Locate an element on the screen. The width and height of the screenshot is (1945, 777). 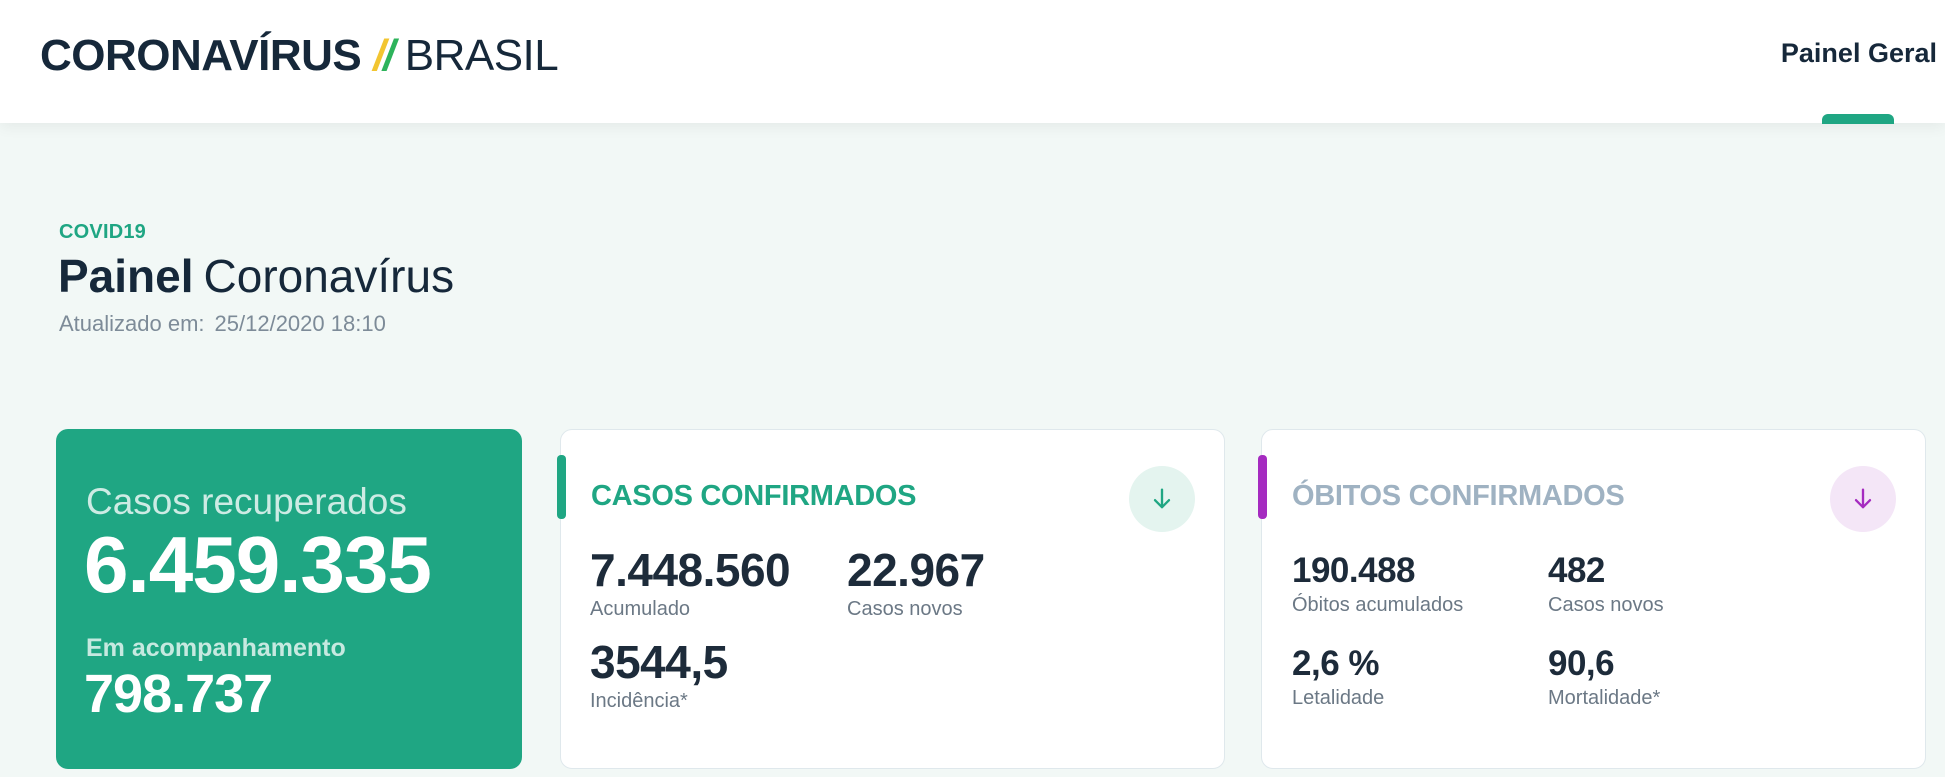
recovered-value: 6.459.335 is located at coordinates (258, 564).